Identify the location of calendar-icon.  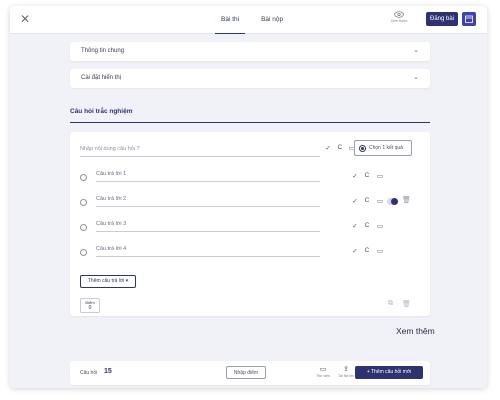
(469, 19).